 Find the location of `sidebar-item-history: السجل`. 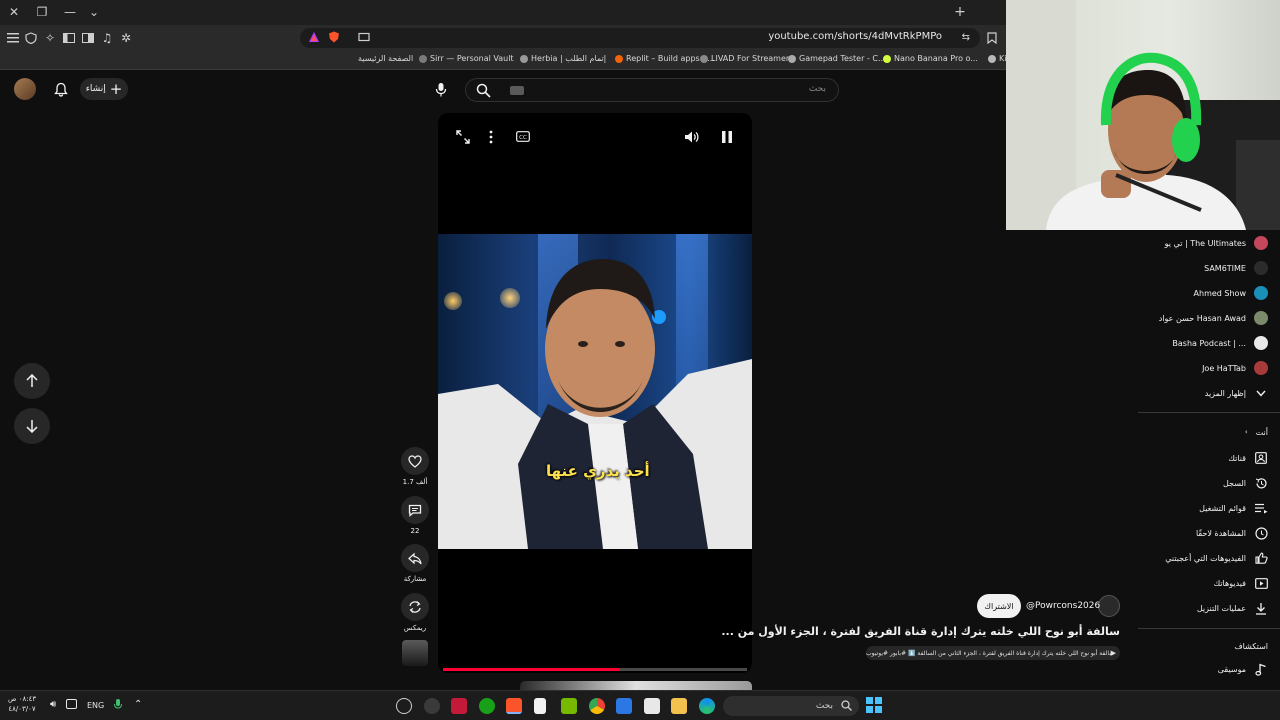

sidebar-item-history: السجل is located at coordinates (1204, 483).